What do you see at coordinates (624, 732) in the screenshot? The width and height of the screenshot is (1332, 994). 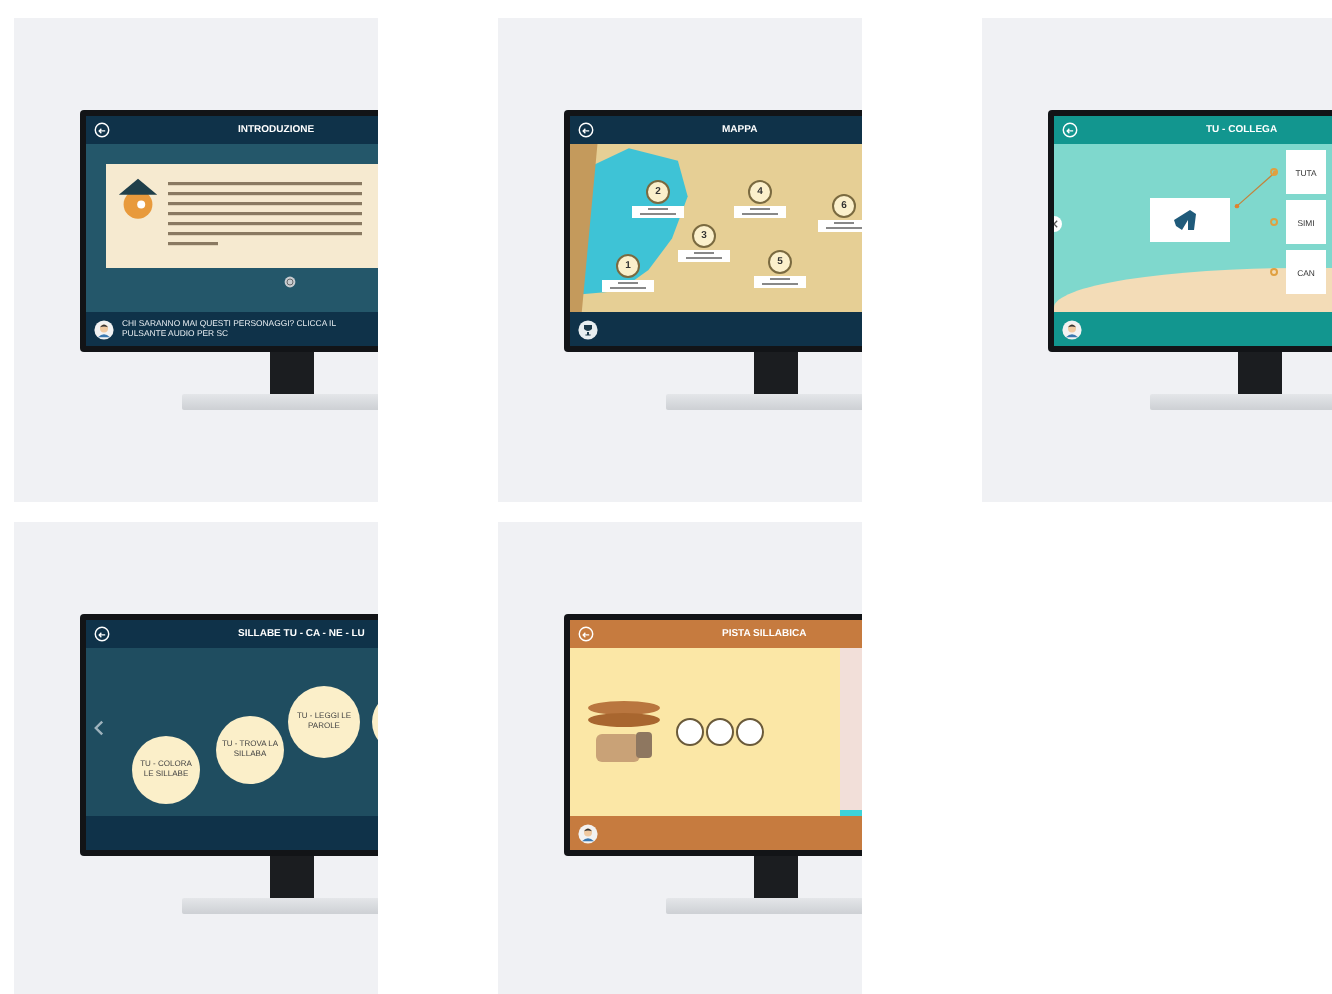 I see `bread-drawing` at bounding box center [624, 732].